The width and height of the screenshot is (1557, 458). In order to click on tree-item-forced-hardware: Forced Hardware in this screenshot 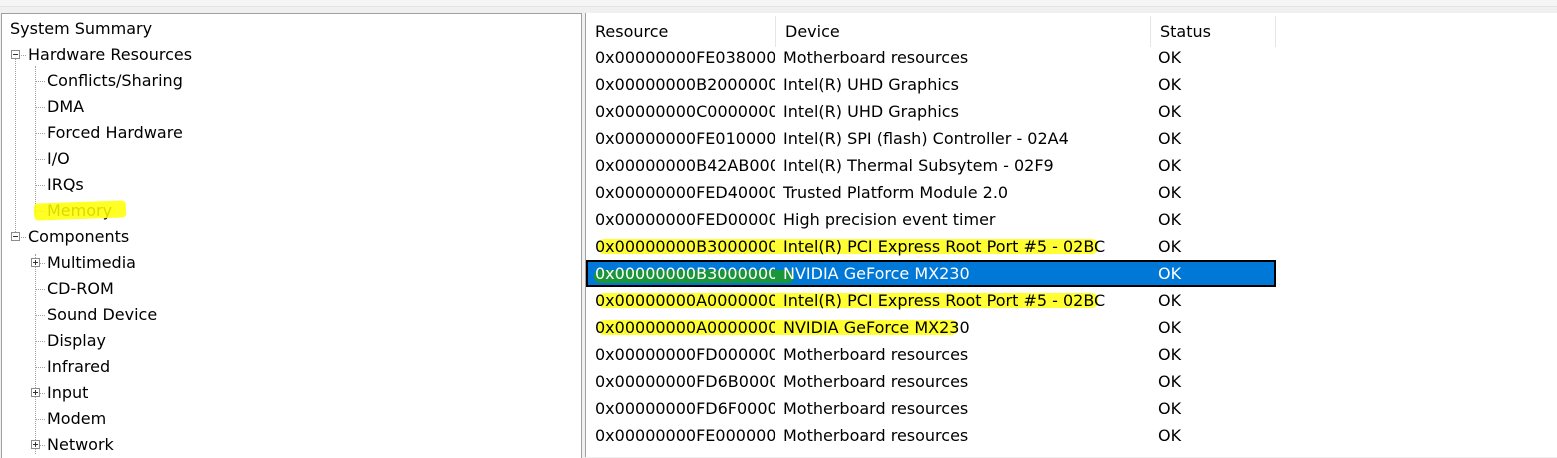, I will do `click(115, 133)`.